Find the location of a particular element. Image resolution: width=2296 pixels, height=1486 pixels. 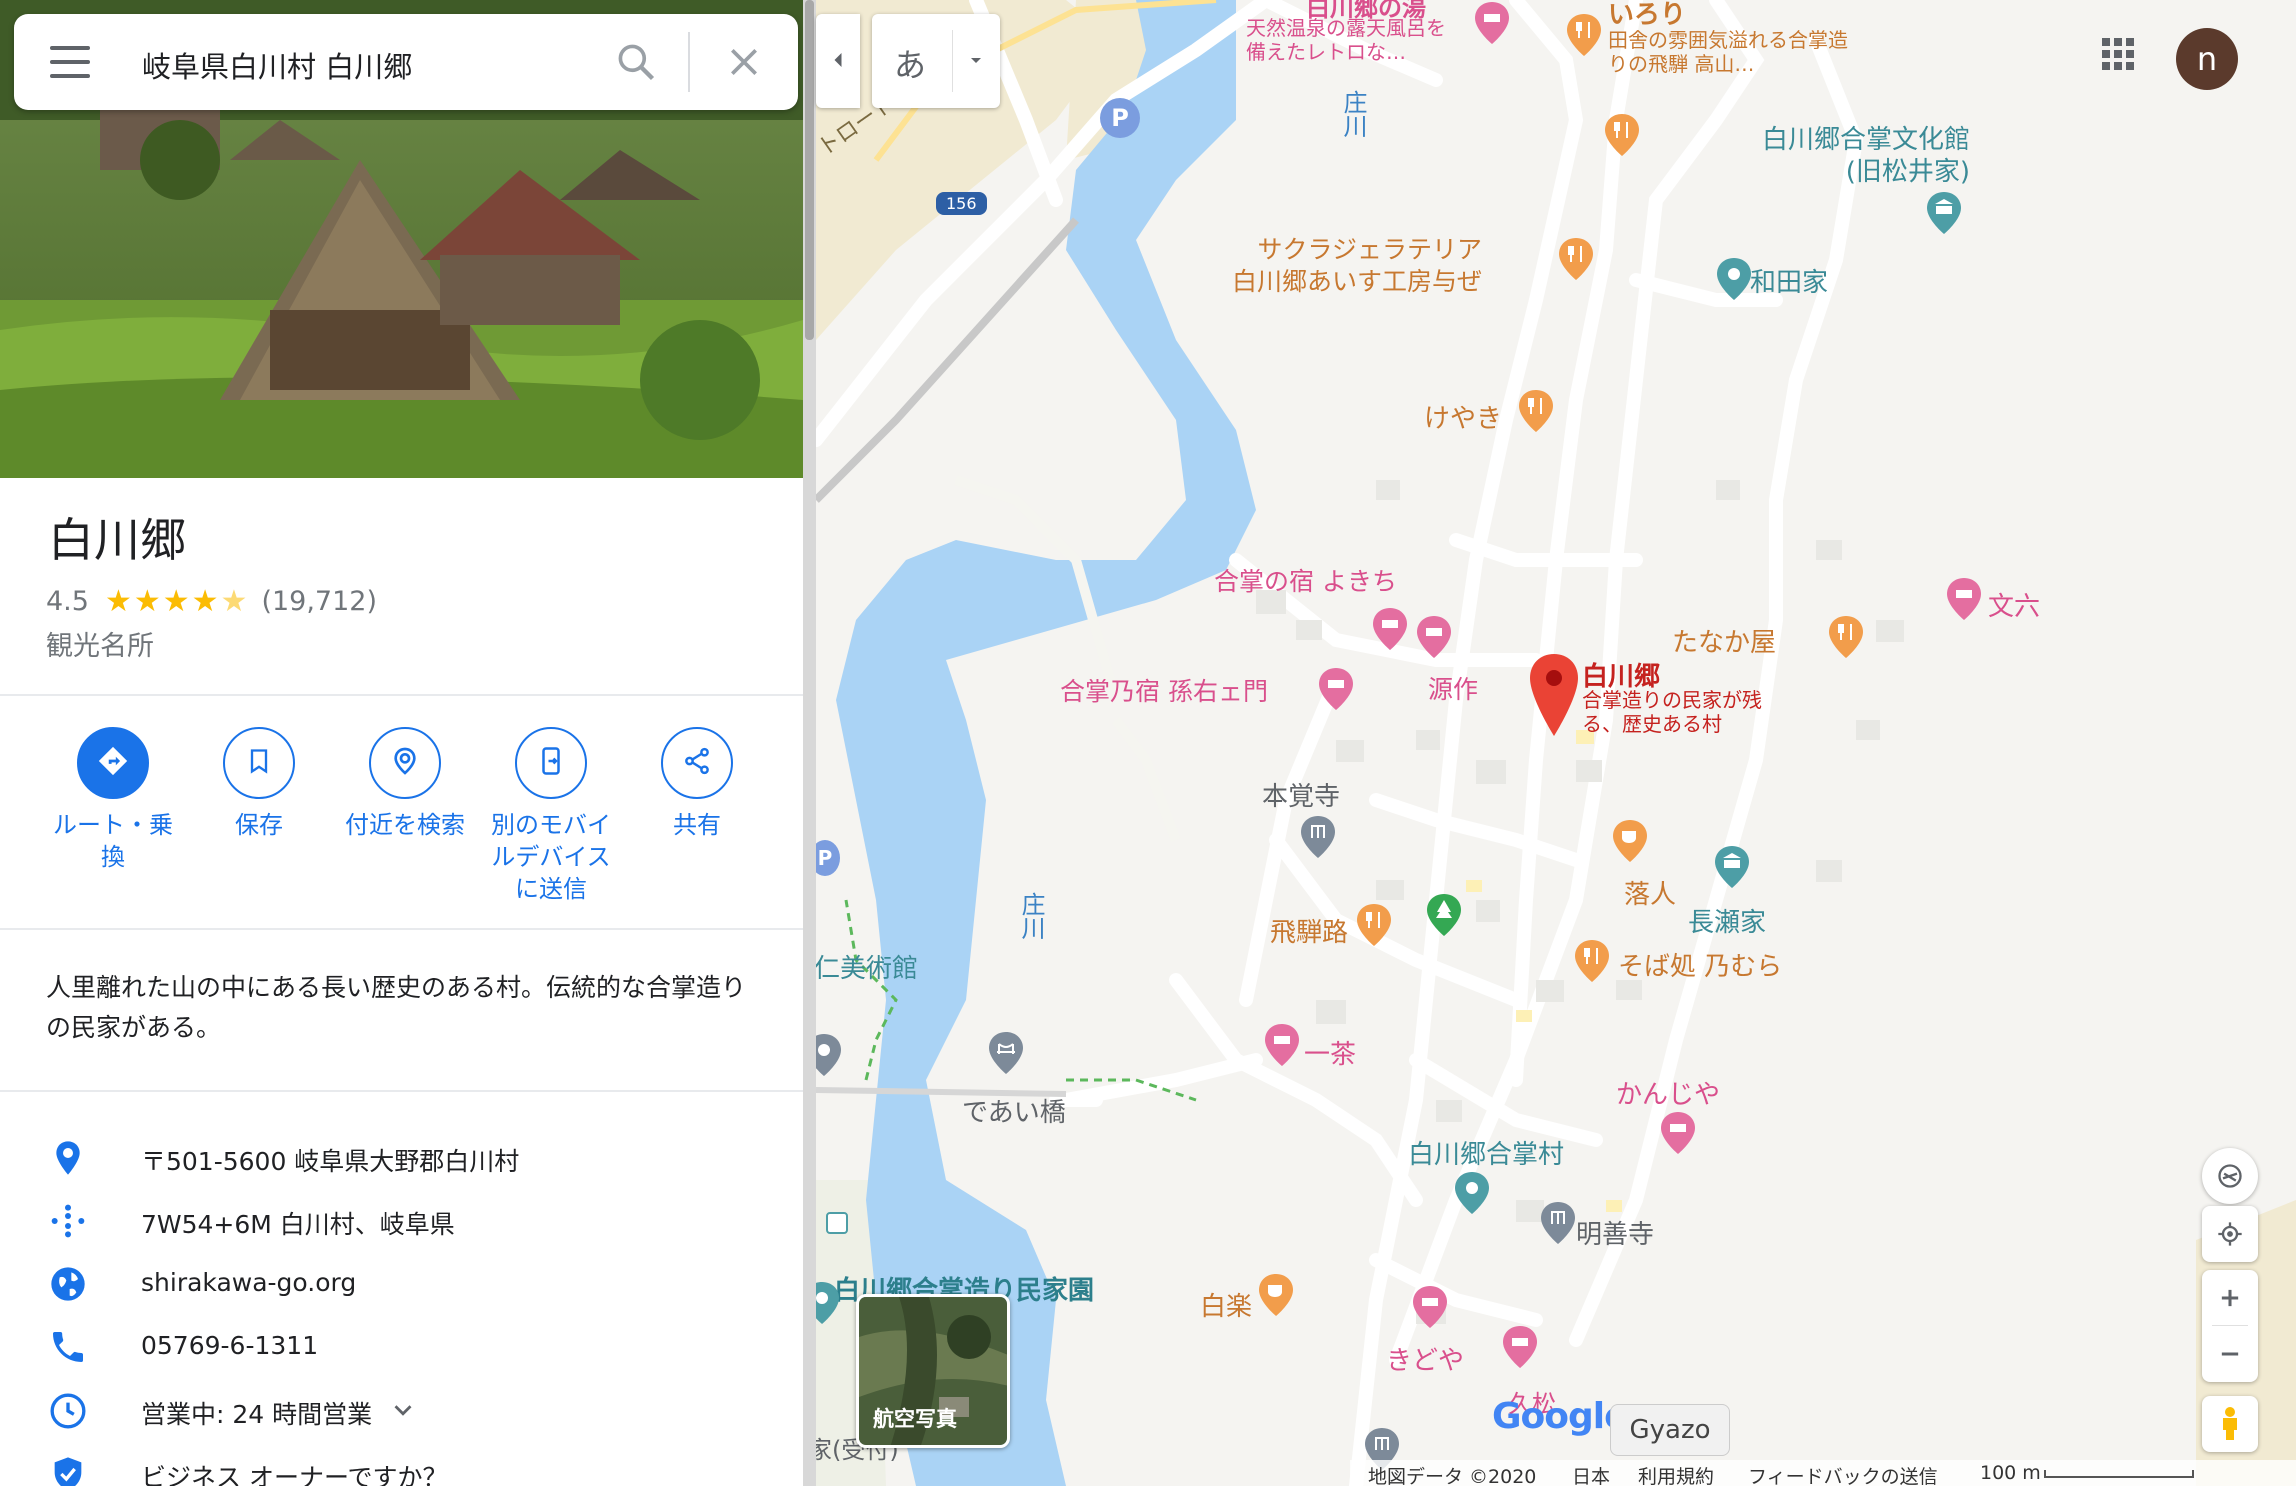

route-badge: 156 is located at coordinates (961, 203).